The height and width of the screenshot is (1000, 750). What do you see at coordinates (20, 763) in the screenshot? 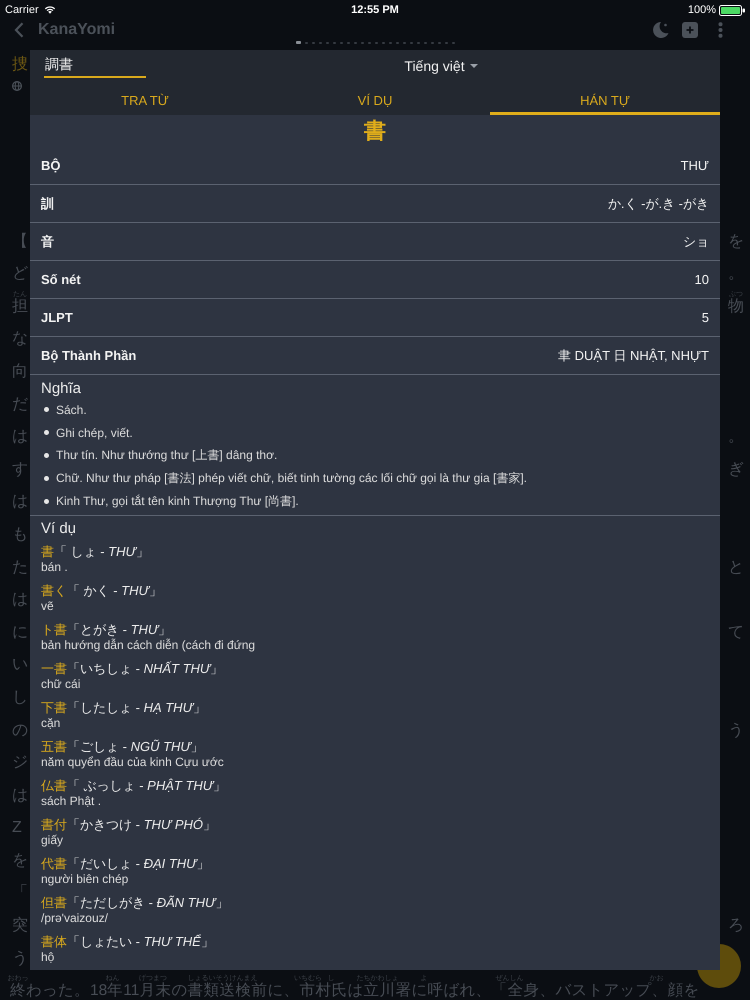
I see `article-text: ジ` at bounding box center [20, 763].